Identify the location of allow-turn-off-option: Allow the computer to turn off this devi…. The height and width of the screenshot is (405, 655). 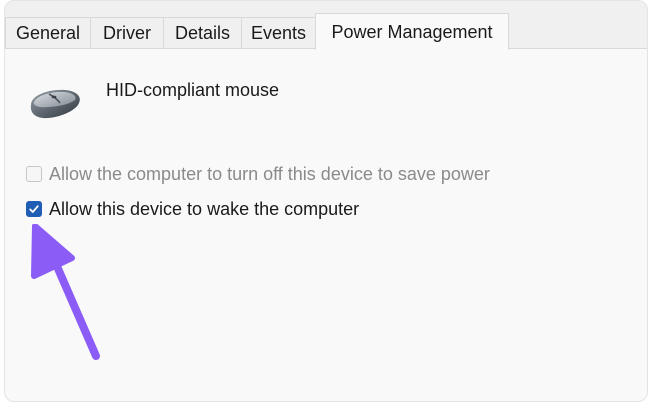
(258, 174).